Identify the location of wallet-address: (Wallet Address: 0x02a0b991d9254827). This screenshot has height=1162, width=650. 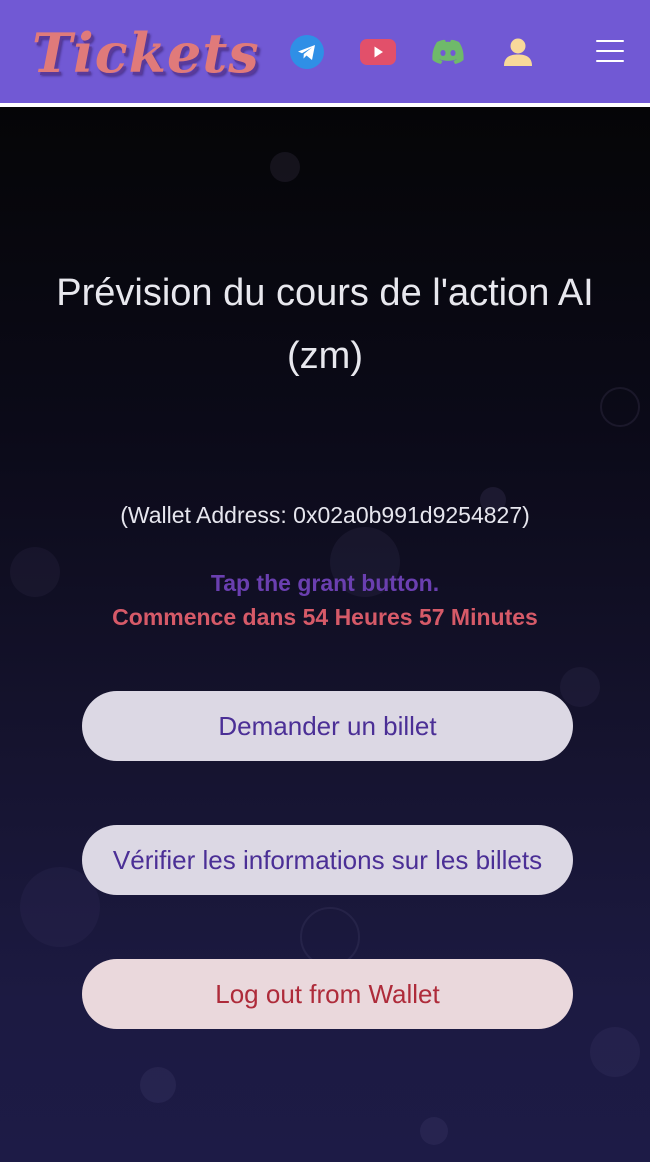
(325, 515).